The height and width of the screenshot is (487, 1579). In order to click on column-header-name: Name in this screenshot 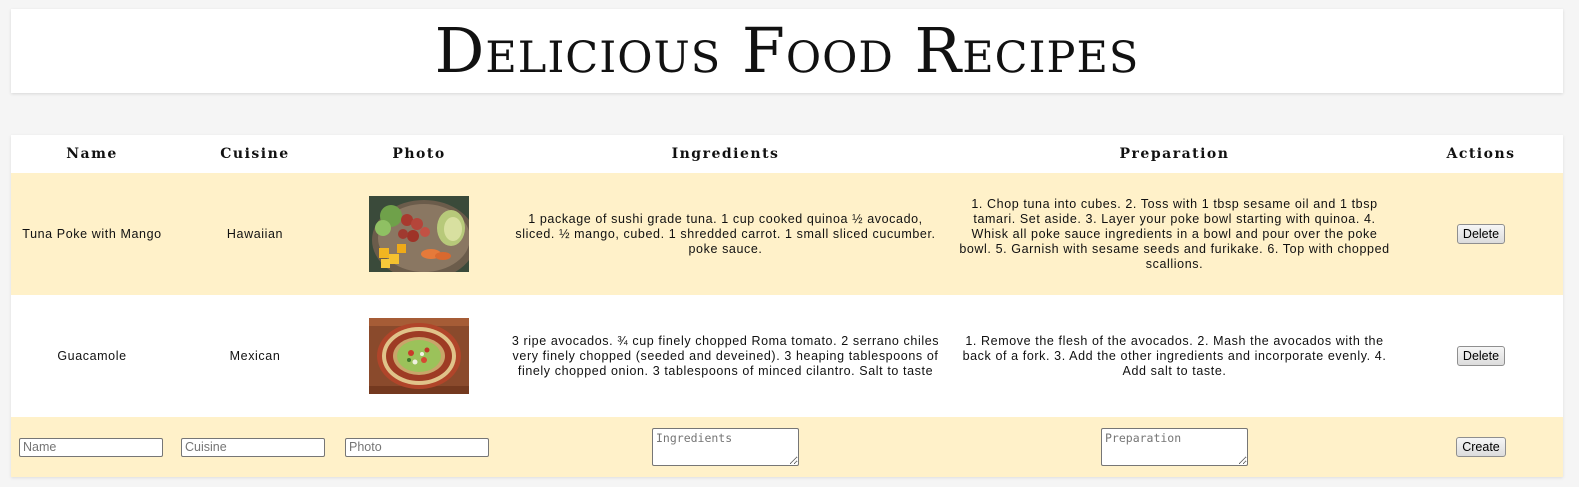, I will do `click(92, 154)`.